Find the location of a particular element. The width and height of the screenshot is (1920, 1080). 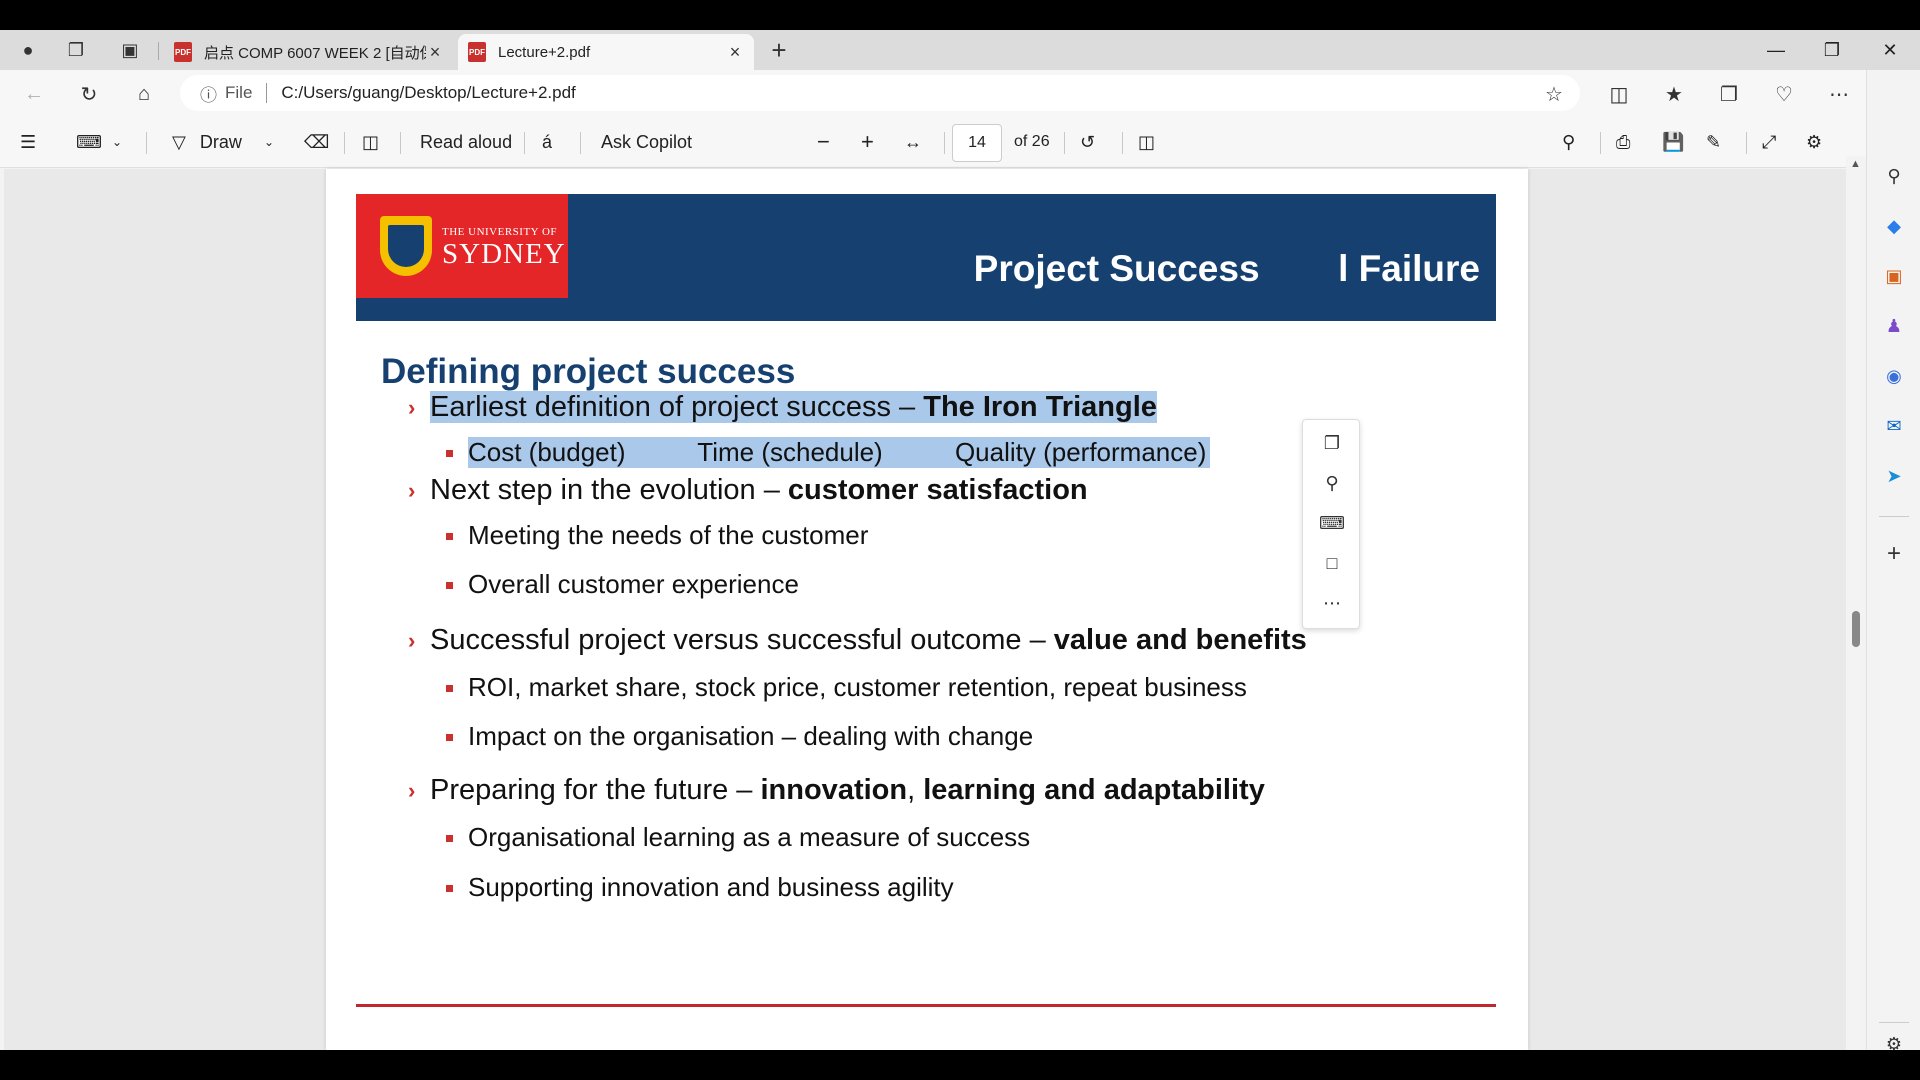

eraser-icon: ⌫ is located at coordinates (316, 142).